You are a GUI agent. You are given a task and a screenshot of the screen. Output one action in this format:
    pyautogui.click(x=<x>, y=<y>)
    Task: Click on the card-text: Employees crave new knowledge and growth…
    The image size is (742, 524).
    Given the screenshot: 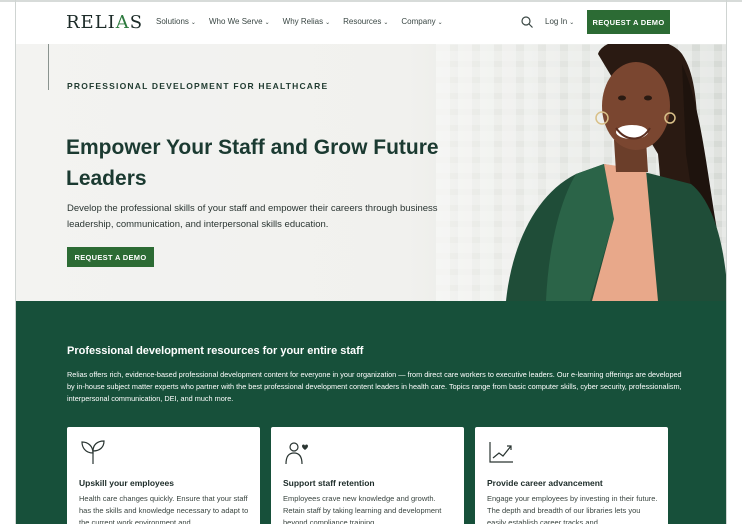 What is the action you would take?
    pyautogui.click(x=362, y=509)
    